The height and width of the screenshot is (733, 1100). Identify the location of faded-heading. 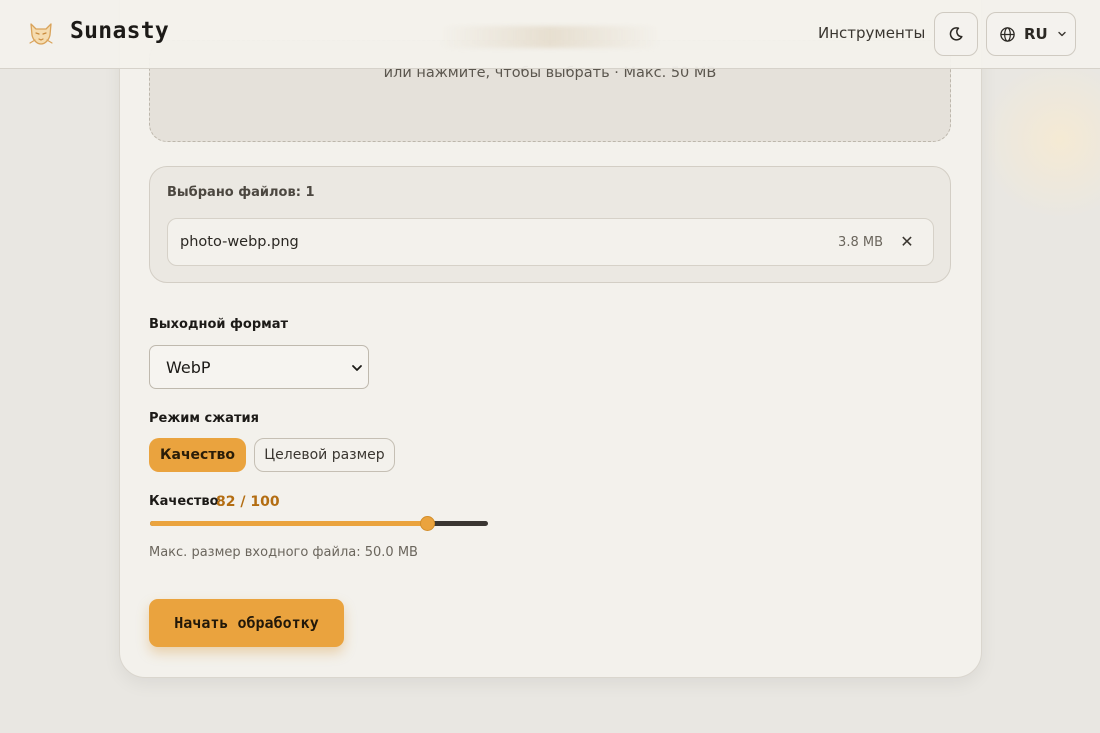
(550, 37).